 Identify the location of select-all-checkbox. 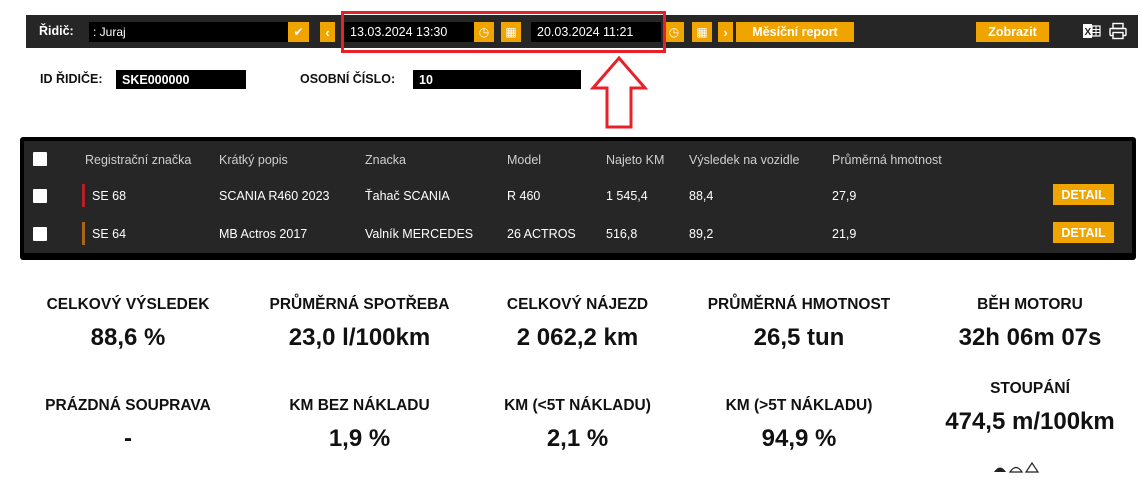
(40, 159).